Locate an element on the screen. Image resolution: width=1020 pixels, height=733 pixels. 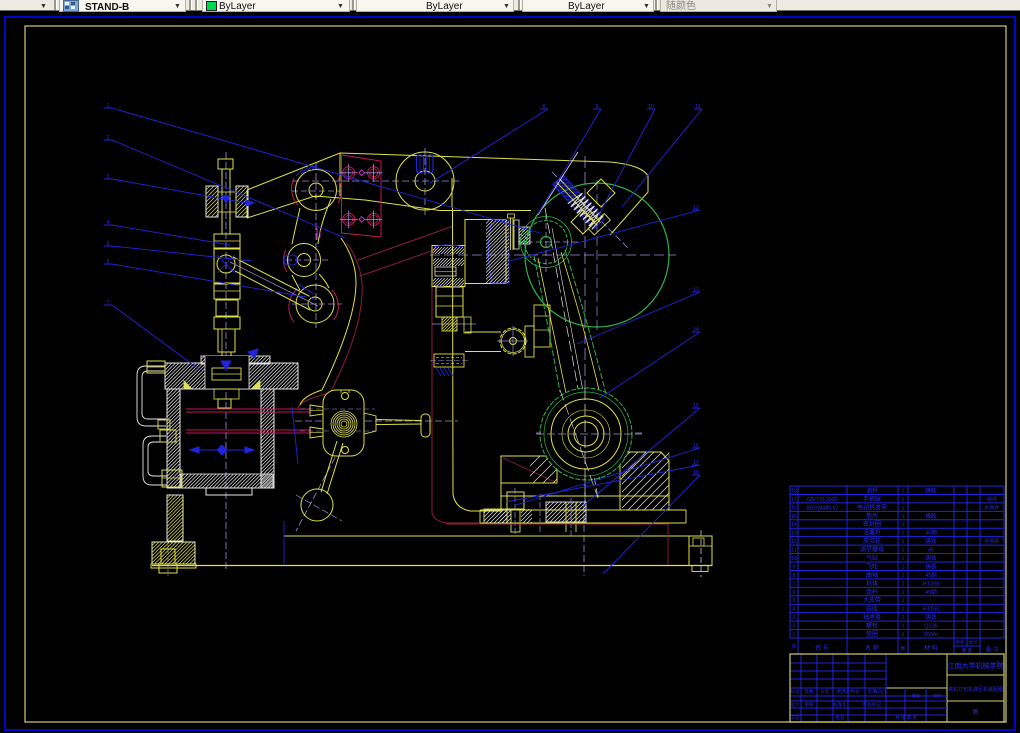
svg-text: 10 is located at coordinates (794, 559).